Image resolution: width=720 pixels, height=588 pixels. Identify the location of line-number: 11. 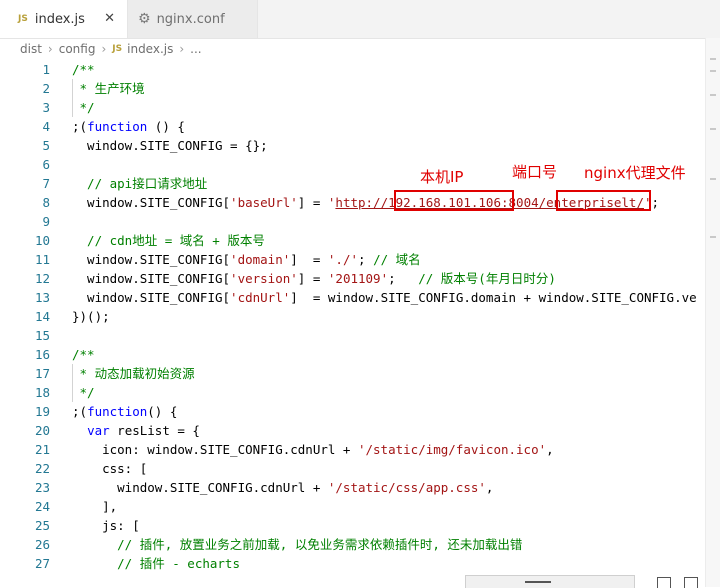
(42, 259).